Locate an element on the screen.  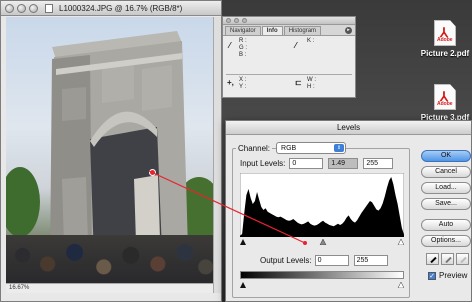
selection-size-icon: ⊏ is located at coordinates (298, 82).